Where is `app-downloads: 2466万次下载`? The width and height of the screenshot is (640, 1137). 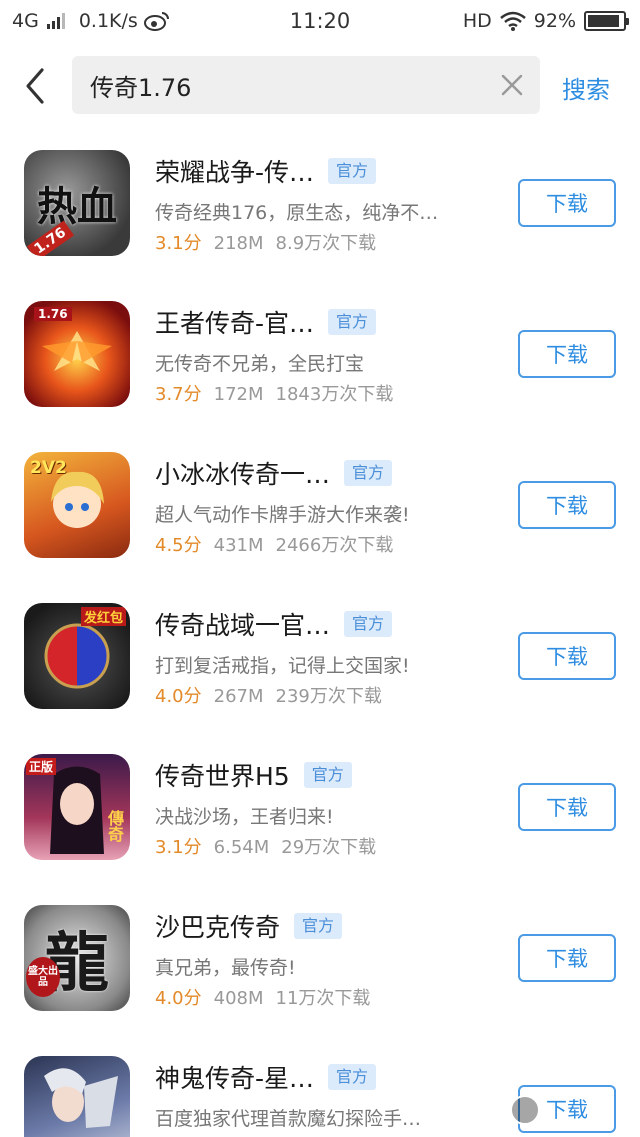 app-downloads: 2466万次下载 is located at coordinates (334, 545).